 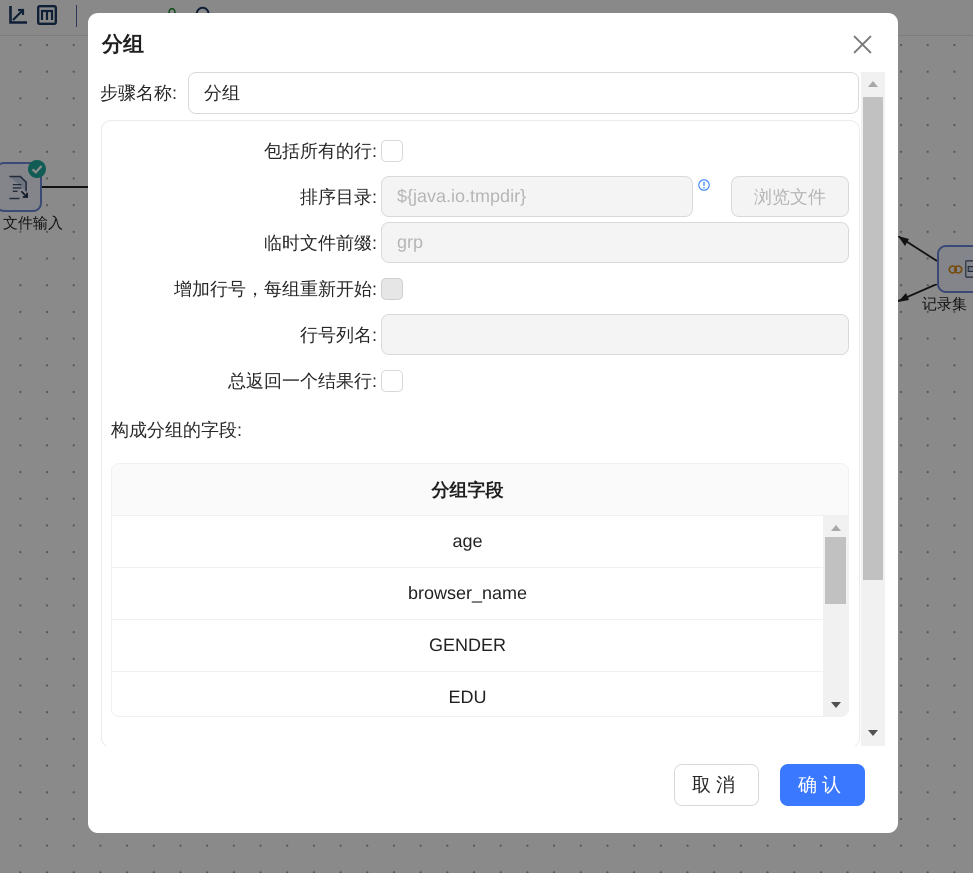 I want to click on link-icon, so click(x=955, y=269).